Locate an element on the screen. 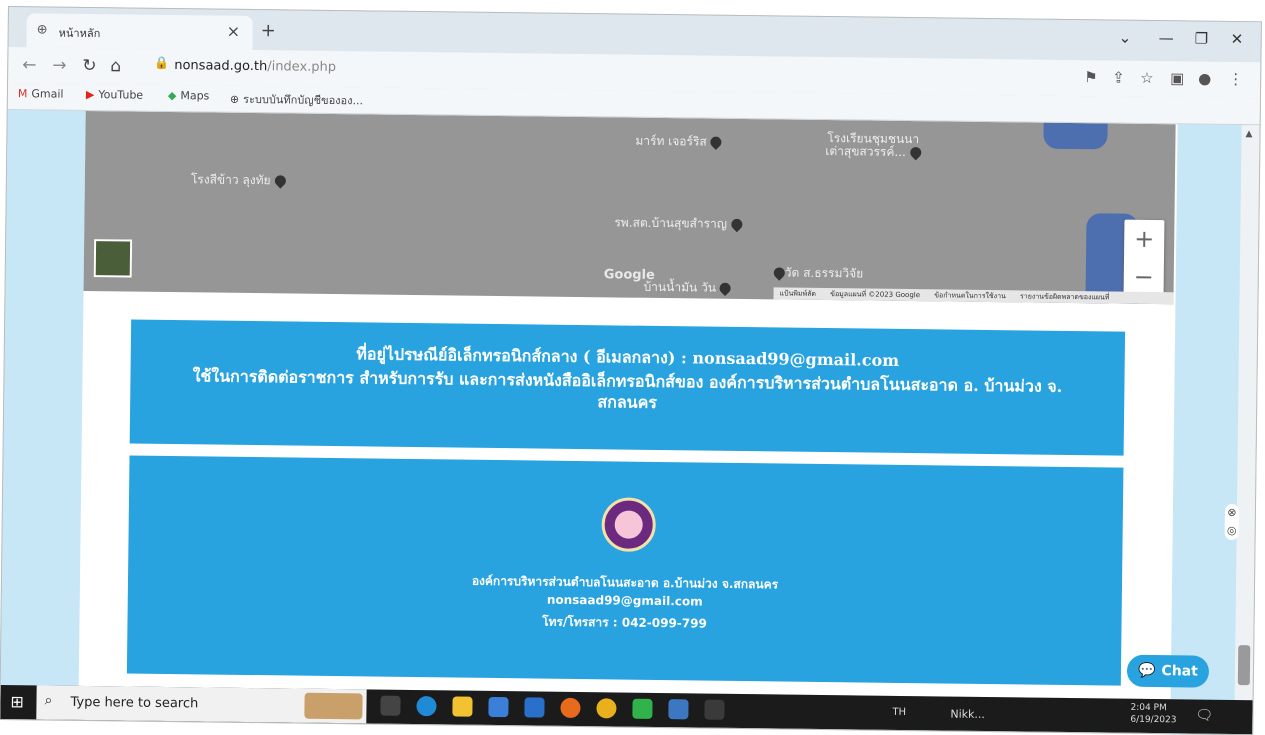  tab-title: หน้าหลัก is located at coordinates (80, 33).